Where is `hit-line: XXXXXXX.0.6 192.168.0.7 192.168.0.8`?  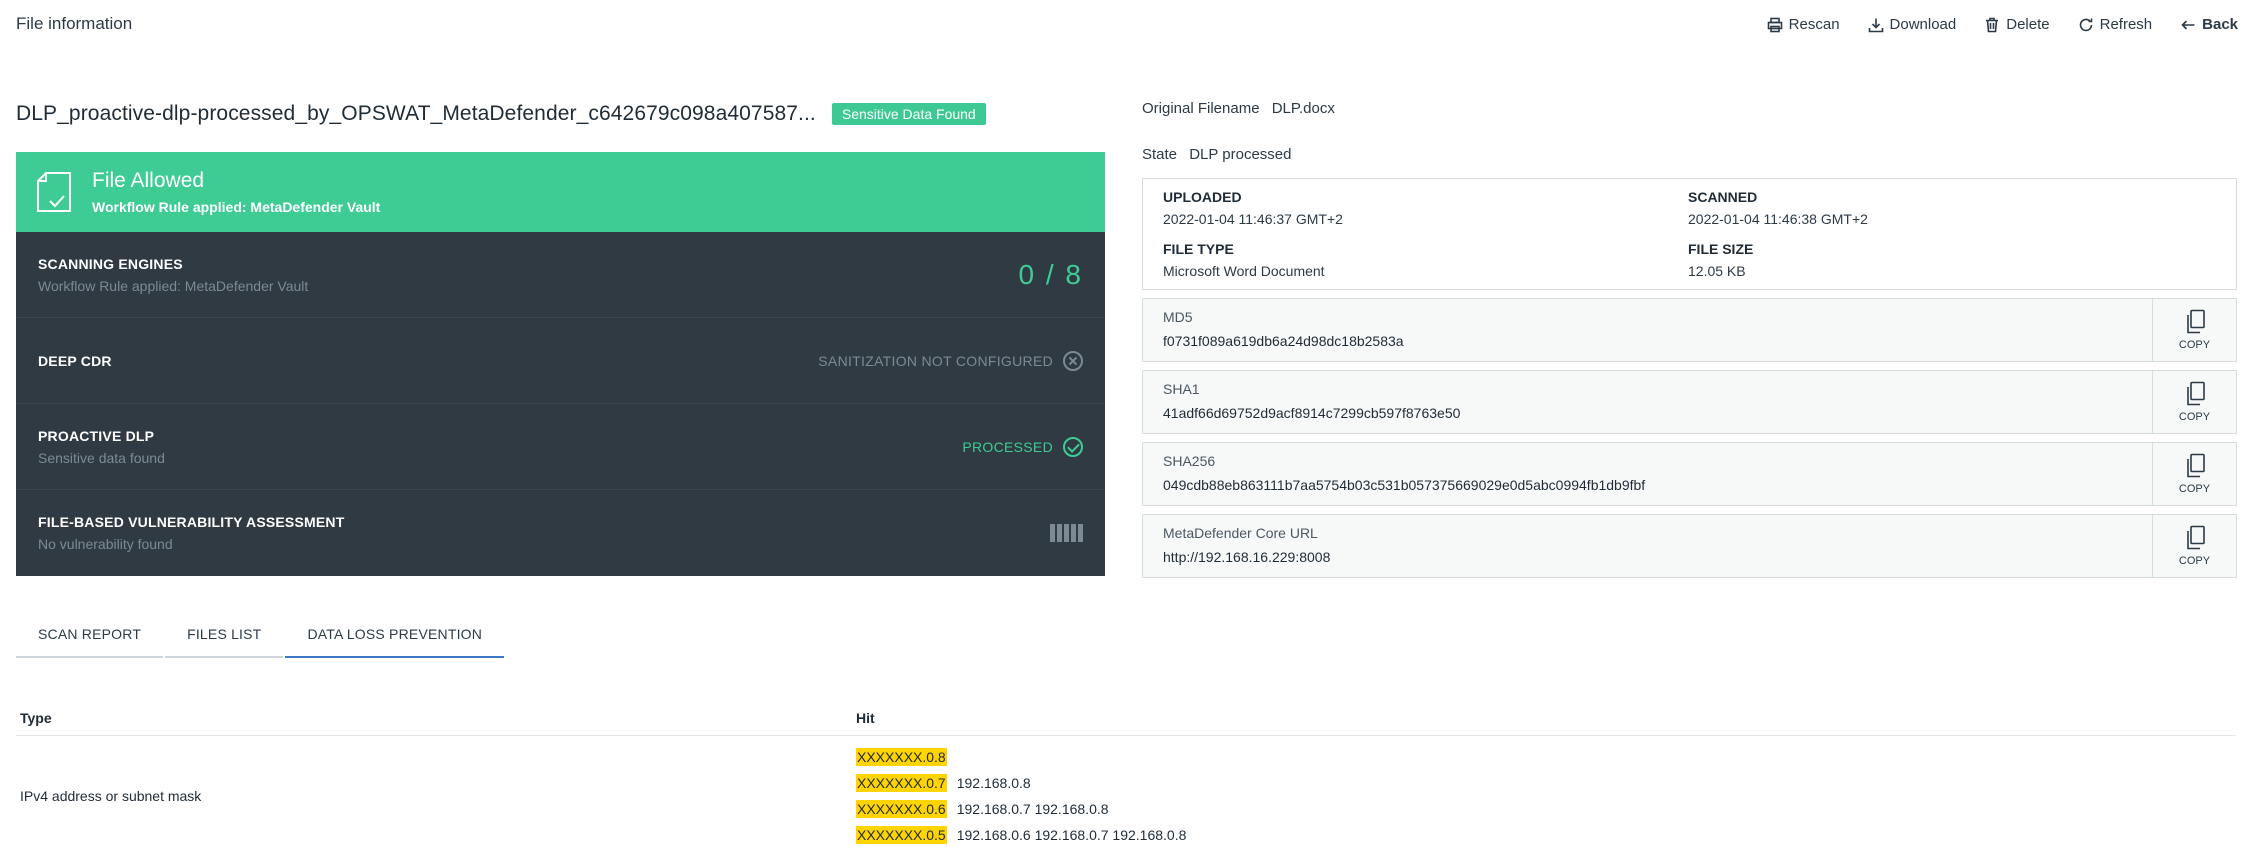 hit-line: XXXXXXX.0.6 192.168.0.7 192.168.0.8 is located at coordinates (1021, 809).